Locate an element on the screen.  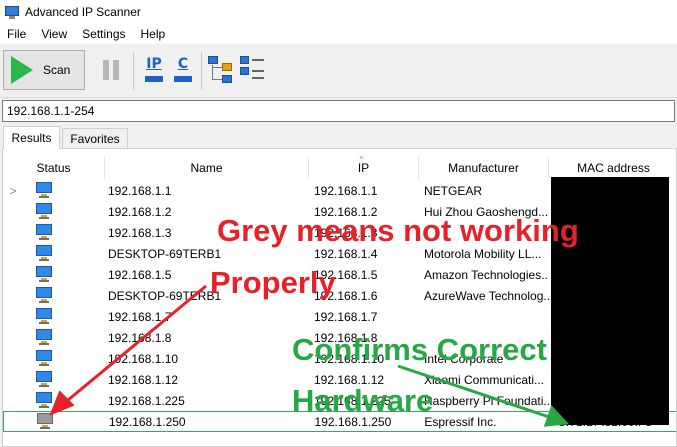
pause-button is located at coordinates (111, 71).